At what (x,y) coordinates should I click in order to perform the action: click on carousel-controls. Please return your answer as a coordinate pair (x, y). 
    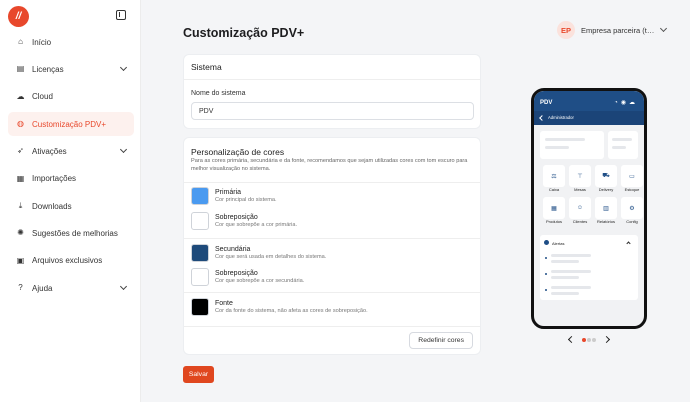
    Looking at the image, I should click on (589, 340).